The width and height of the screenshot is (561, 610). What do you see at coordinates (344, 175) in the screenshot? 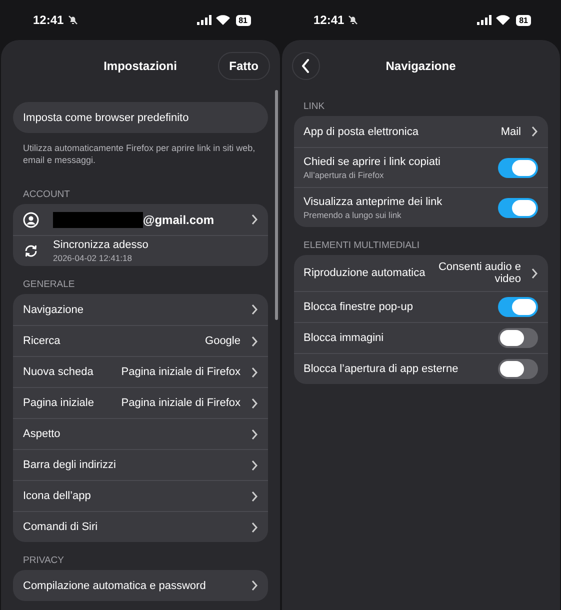
I see `row-subtitle: All’apertura di Firefox` at bounding box center [344, 175].